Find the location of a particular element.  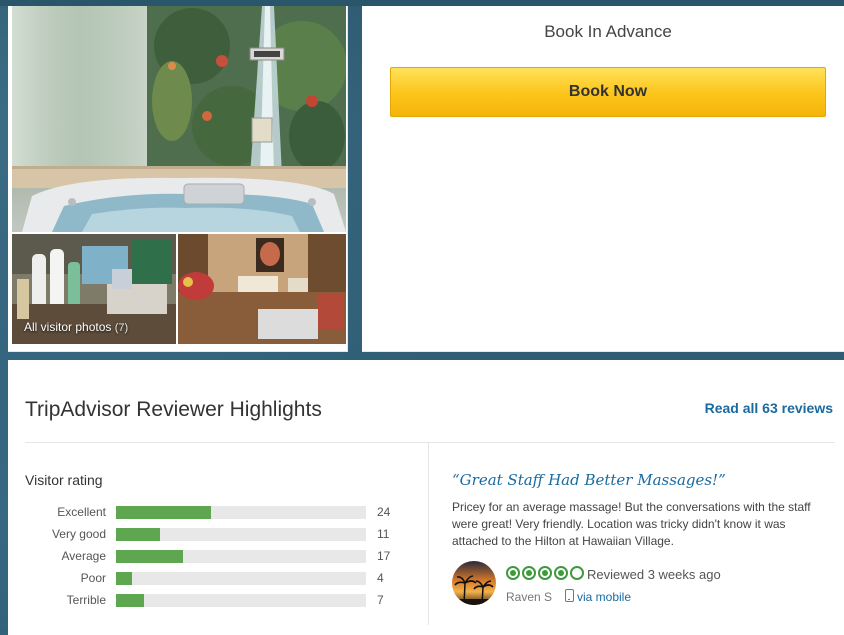

rating-row-very-good: Very good 11 is located at coordinates (218, 534).